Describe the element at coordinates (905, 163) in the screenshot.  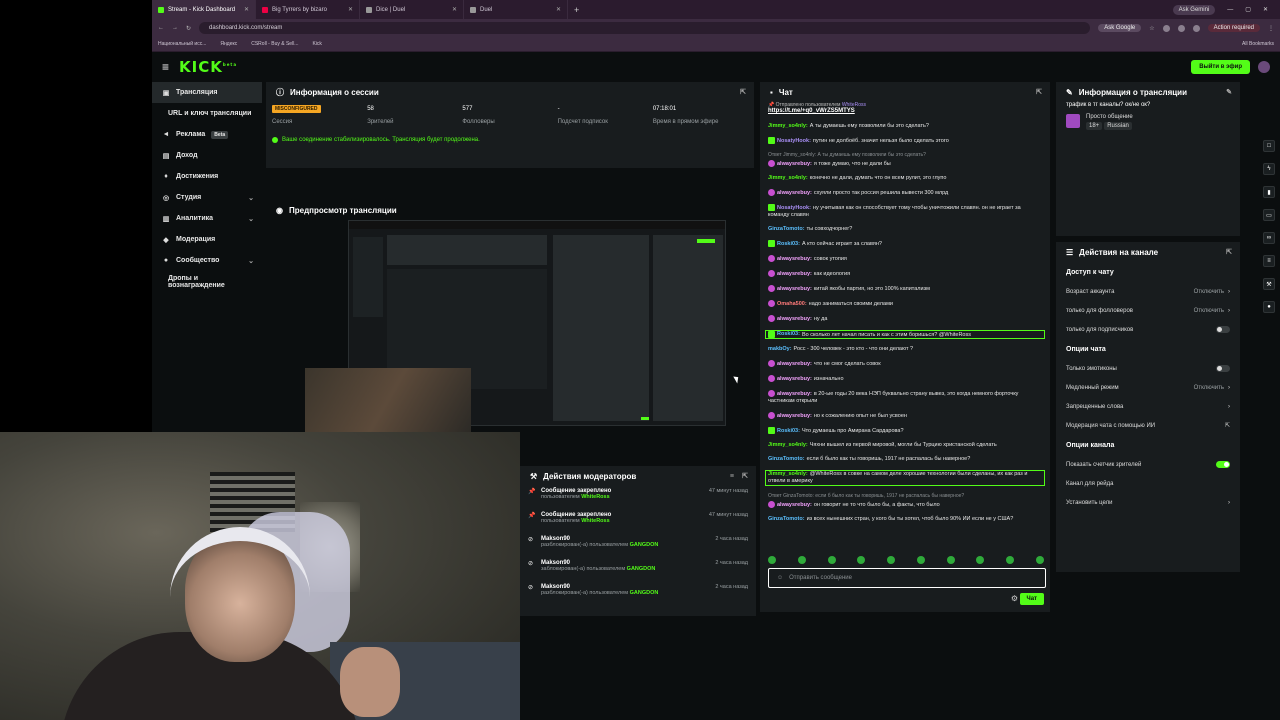
I see `chat-message: alwaysrebuy: я тоже думаю, что не дали бы` at that location.